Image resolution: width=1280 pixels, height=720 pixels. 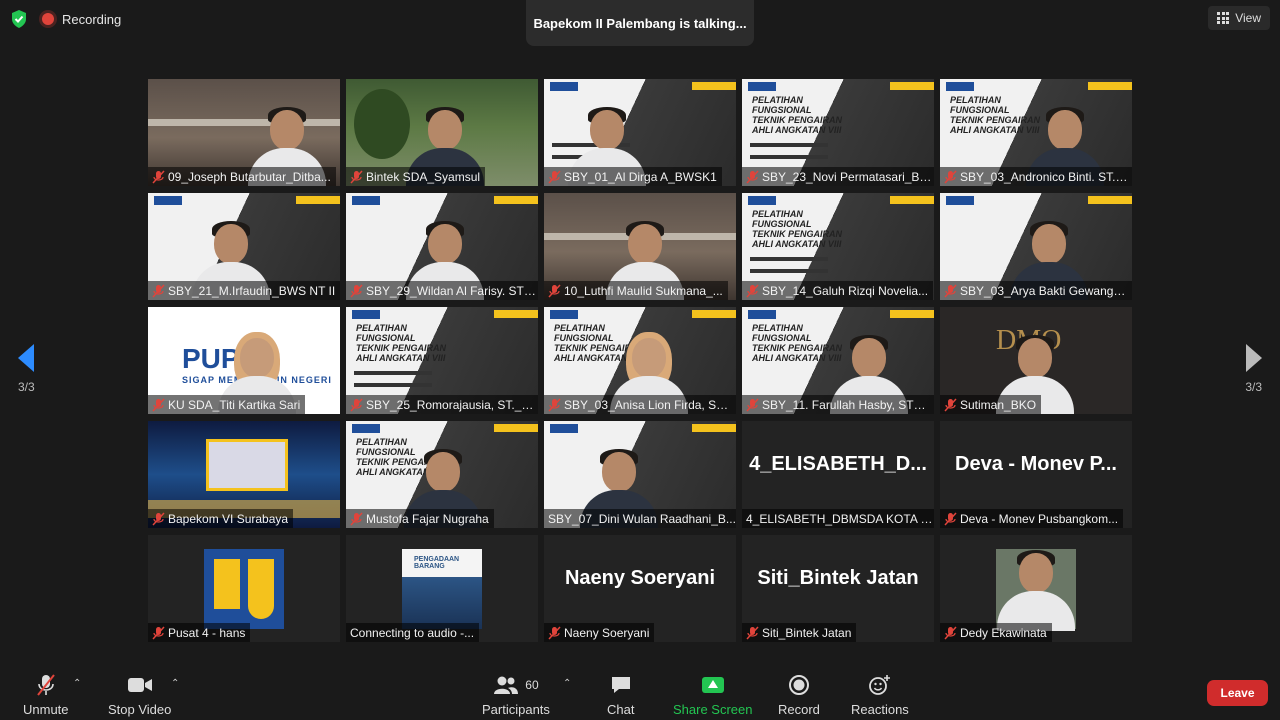 What do you see at coordinates (640, 578) in the screenshot?
I see `participant-display-name: Naeny Soeryani` at bounding box center [640, 578].